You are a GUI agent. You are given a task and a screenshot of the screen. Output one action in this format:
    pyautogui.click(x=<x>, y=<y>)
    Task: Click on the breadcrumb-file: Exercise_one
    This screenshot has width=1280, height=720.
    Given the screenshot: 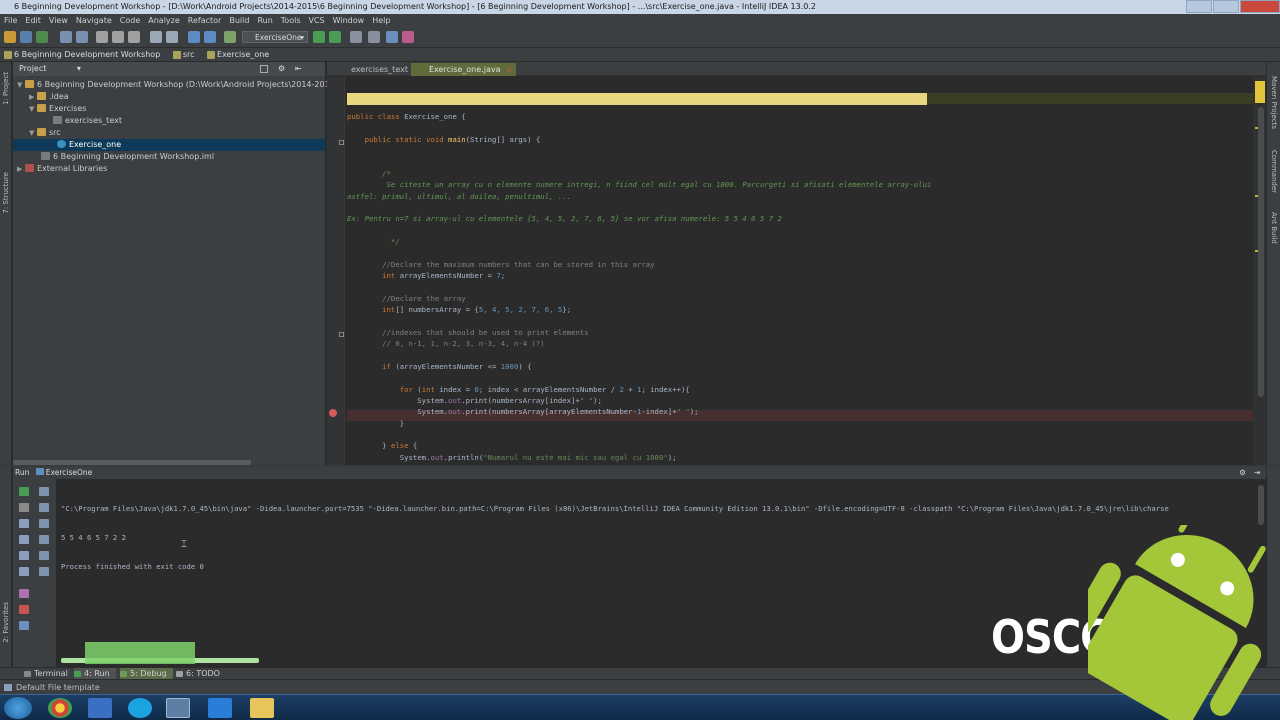 What is the action you would take?
    pyautogui.click(x=239, y=55)
    